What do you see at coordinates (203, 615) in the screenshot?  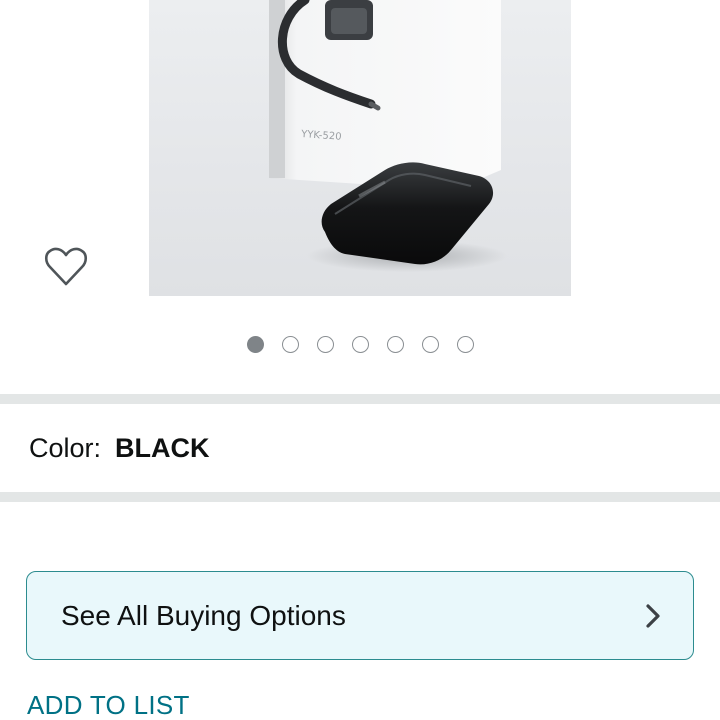 I see `buying-options-label: See All Buying Options` at bounding box center [203, 615].